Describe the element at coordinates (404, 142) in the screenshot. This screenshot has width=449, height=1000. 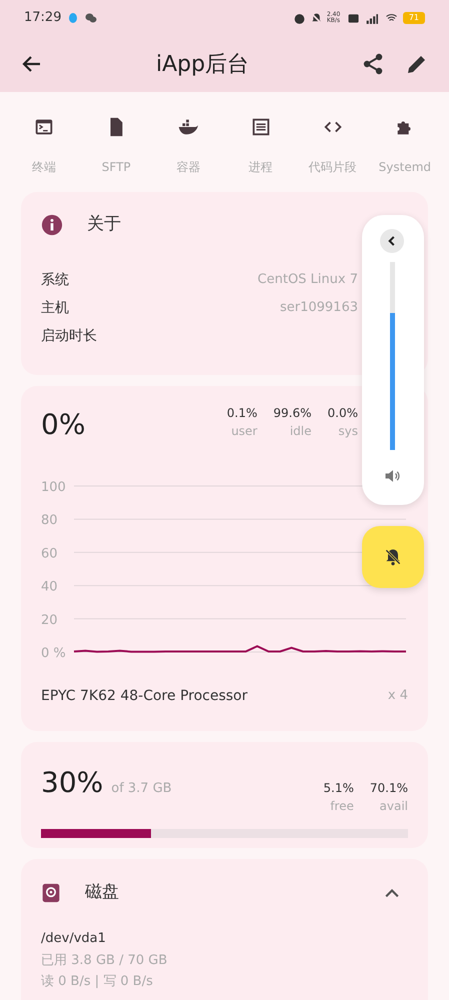
I see `tool-button: Systemd` at that location.